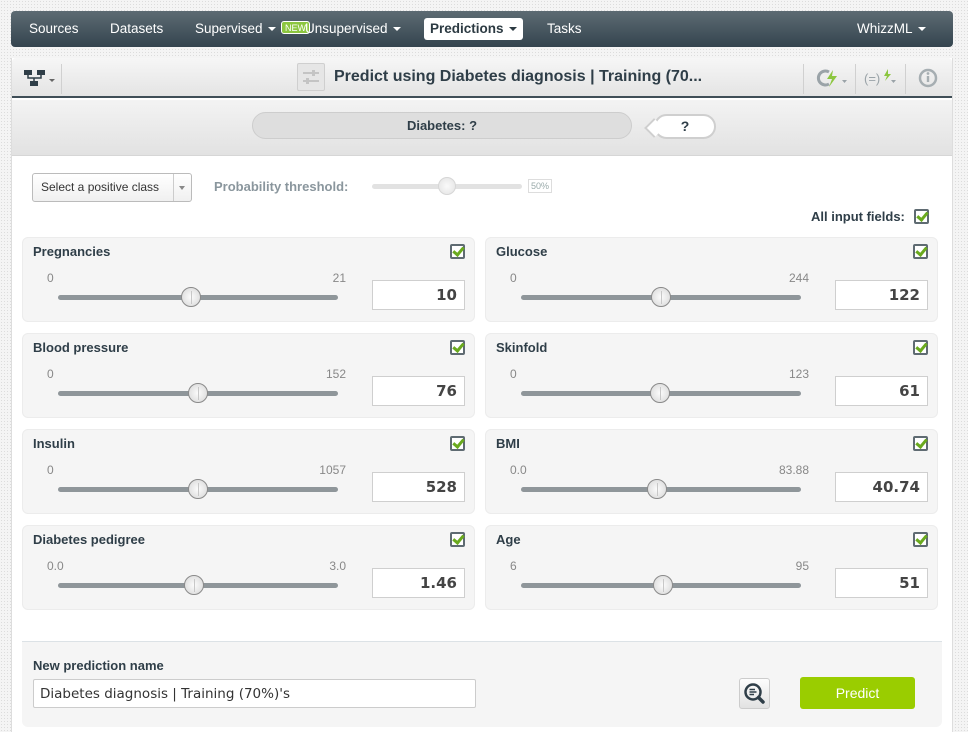  I want to click on sliders-icon, so click(311, 77).